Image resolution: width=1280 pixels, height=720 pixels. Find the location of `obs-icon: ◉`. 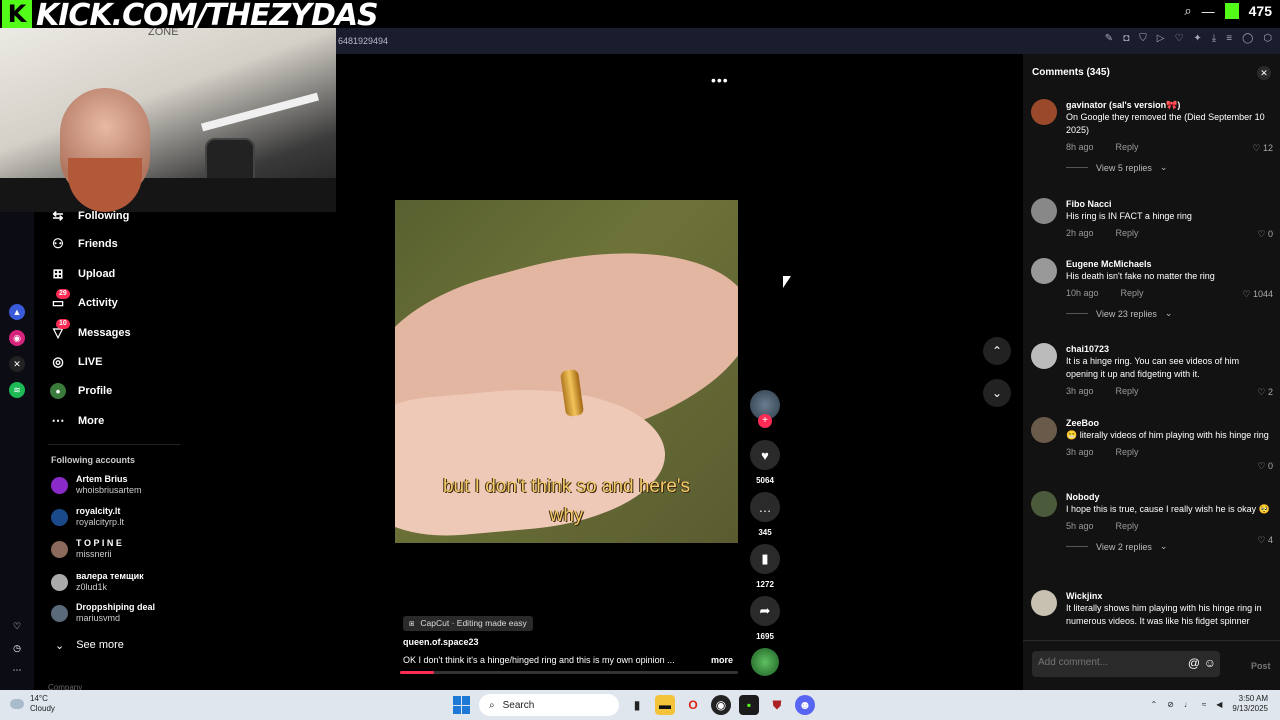

obs-icon: ◉ is located at coordinates (721, 705).